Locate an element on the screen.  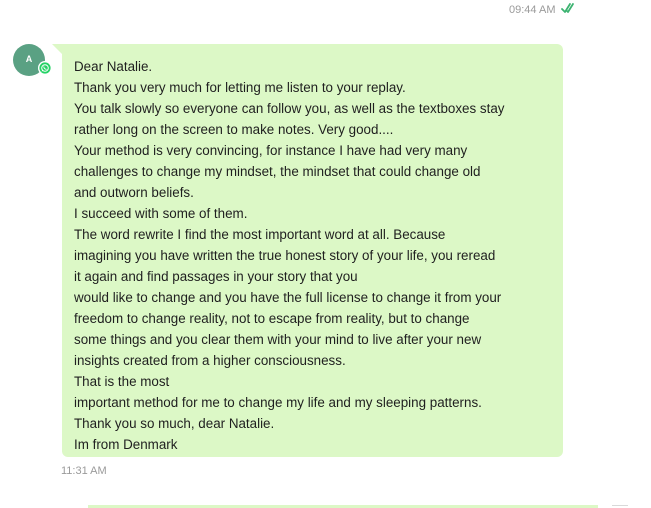
message-line: Im from Denmark is located at coordinates (126, 444).